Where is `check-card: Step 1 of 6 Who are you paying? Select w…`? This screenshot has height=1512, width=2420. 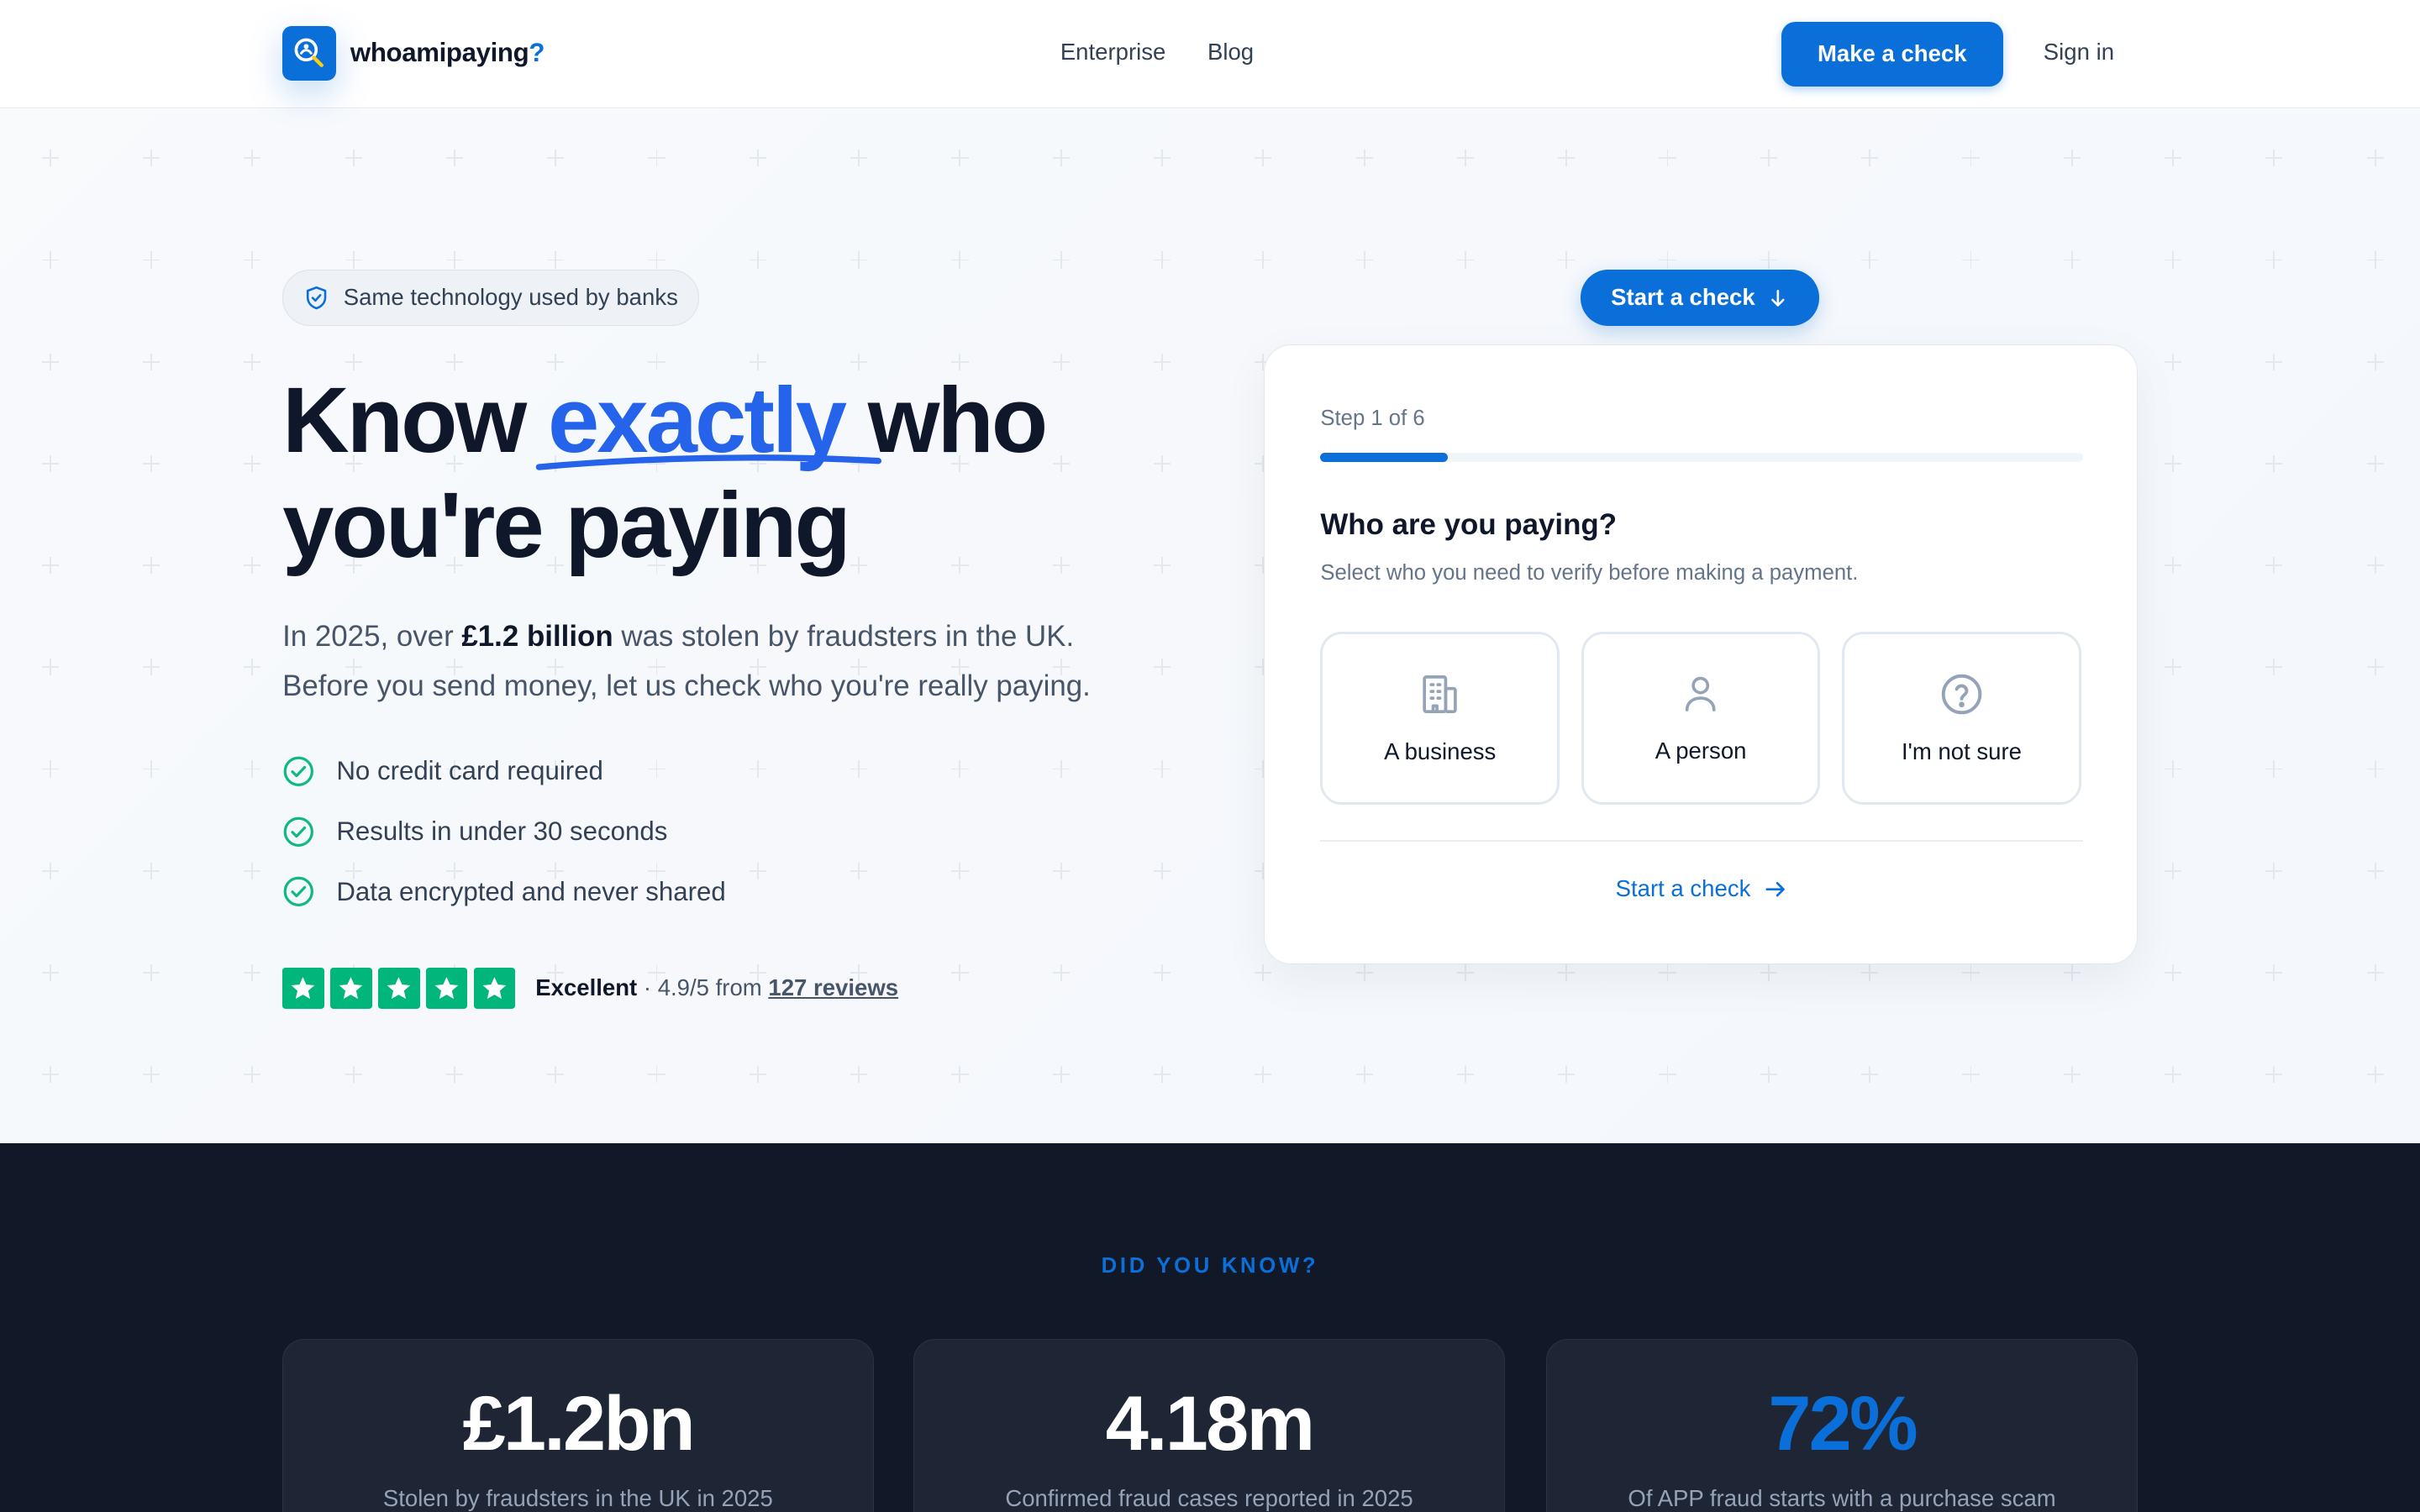
check-card: Step 1 of 6 Who are you paying? Select w… is located at coordinates (1701, 654).